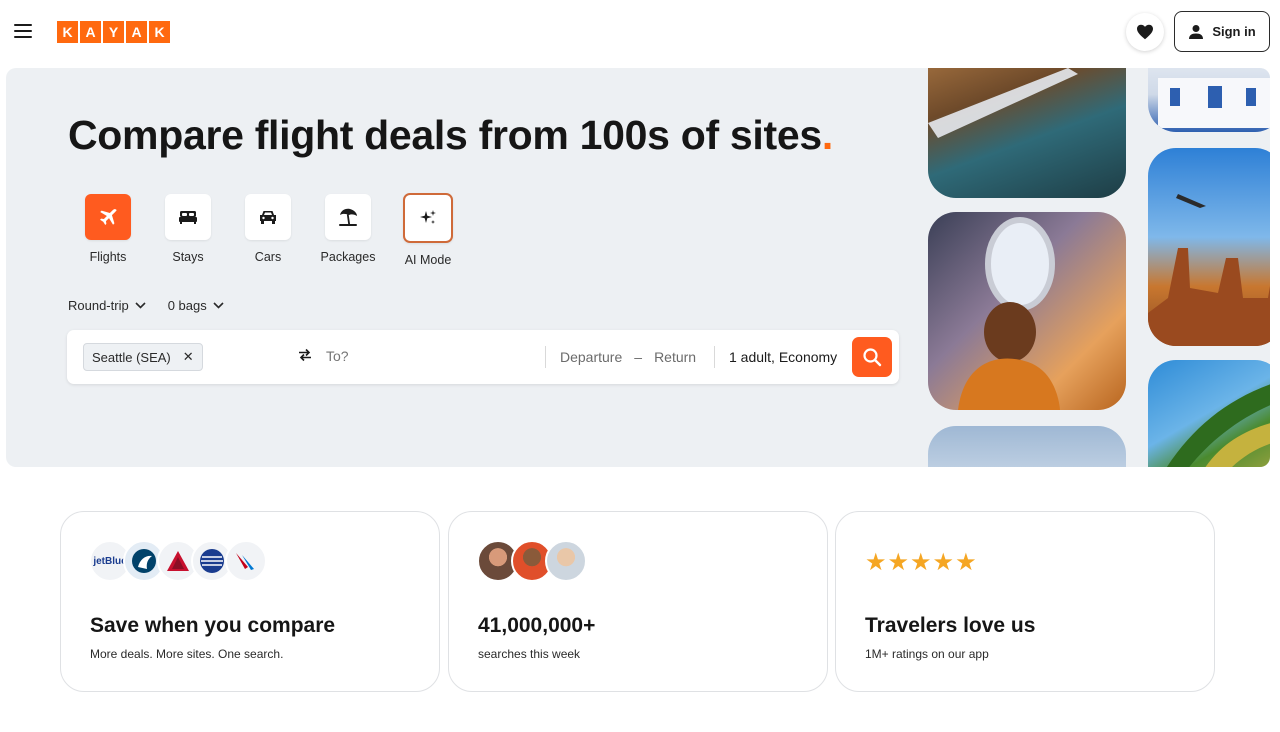 The image size is (1280, 732). What do you see at coordinates (1027, 311) in the screenshot?
I see `child-window-photo` at bounding box center [1027, 311].